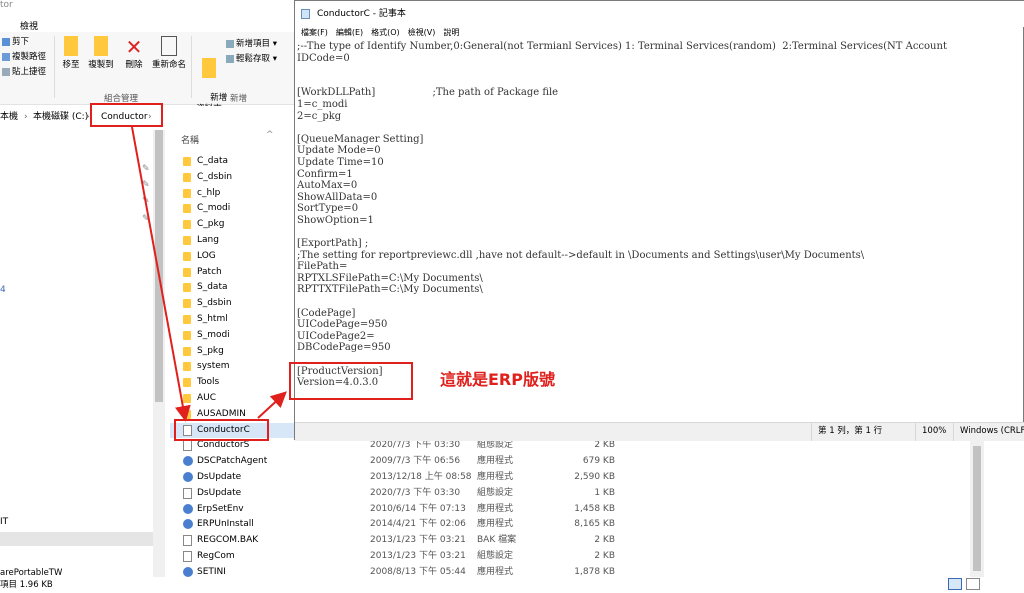  What do you see at coordinates (161, 274) in the screenshot?
I see `annotation-arrow-down` at bounding box center [161, 274].